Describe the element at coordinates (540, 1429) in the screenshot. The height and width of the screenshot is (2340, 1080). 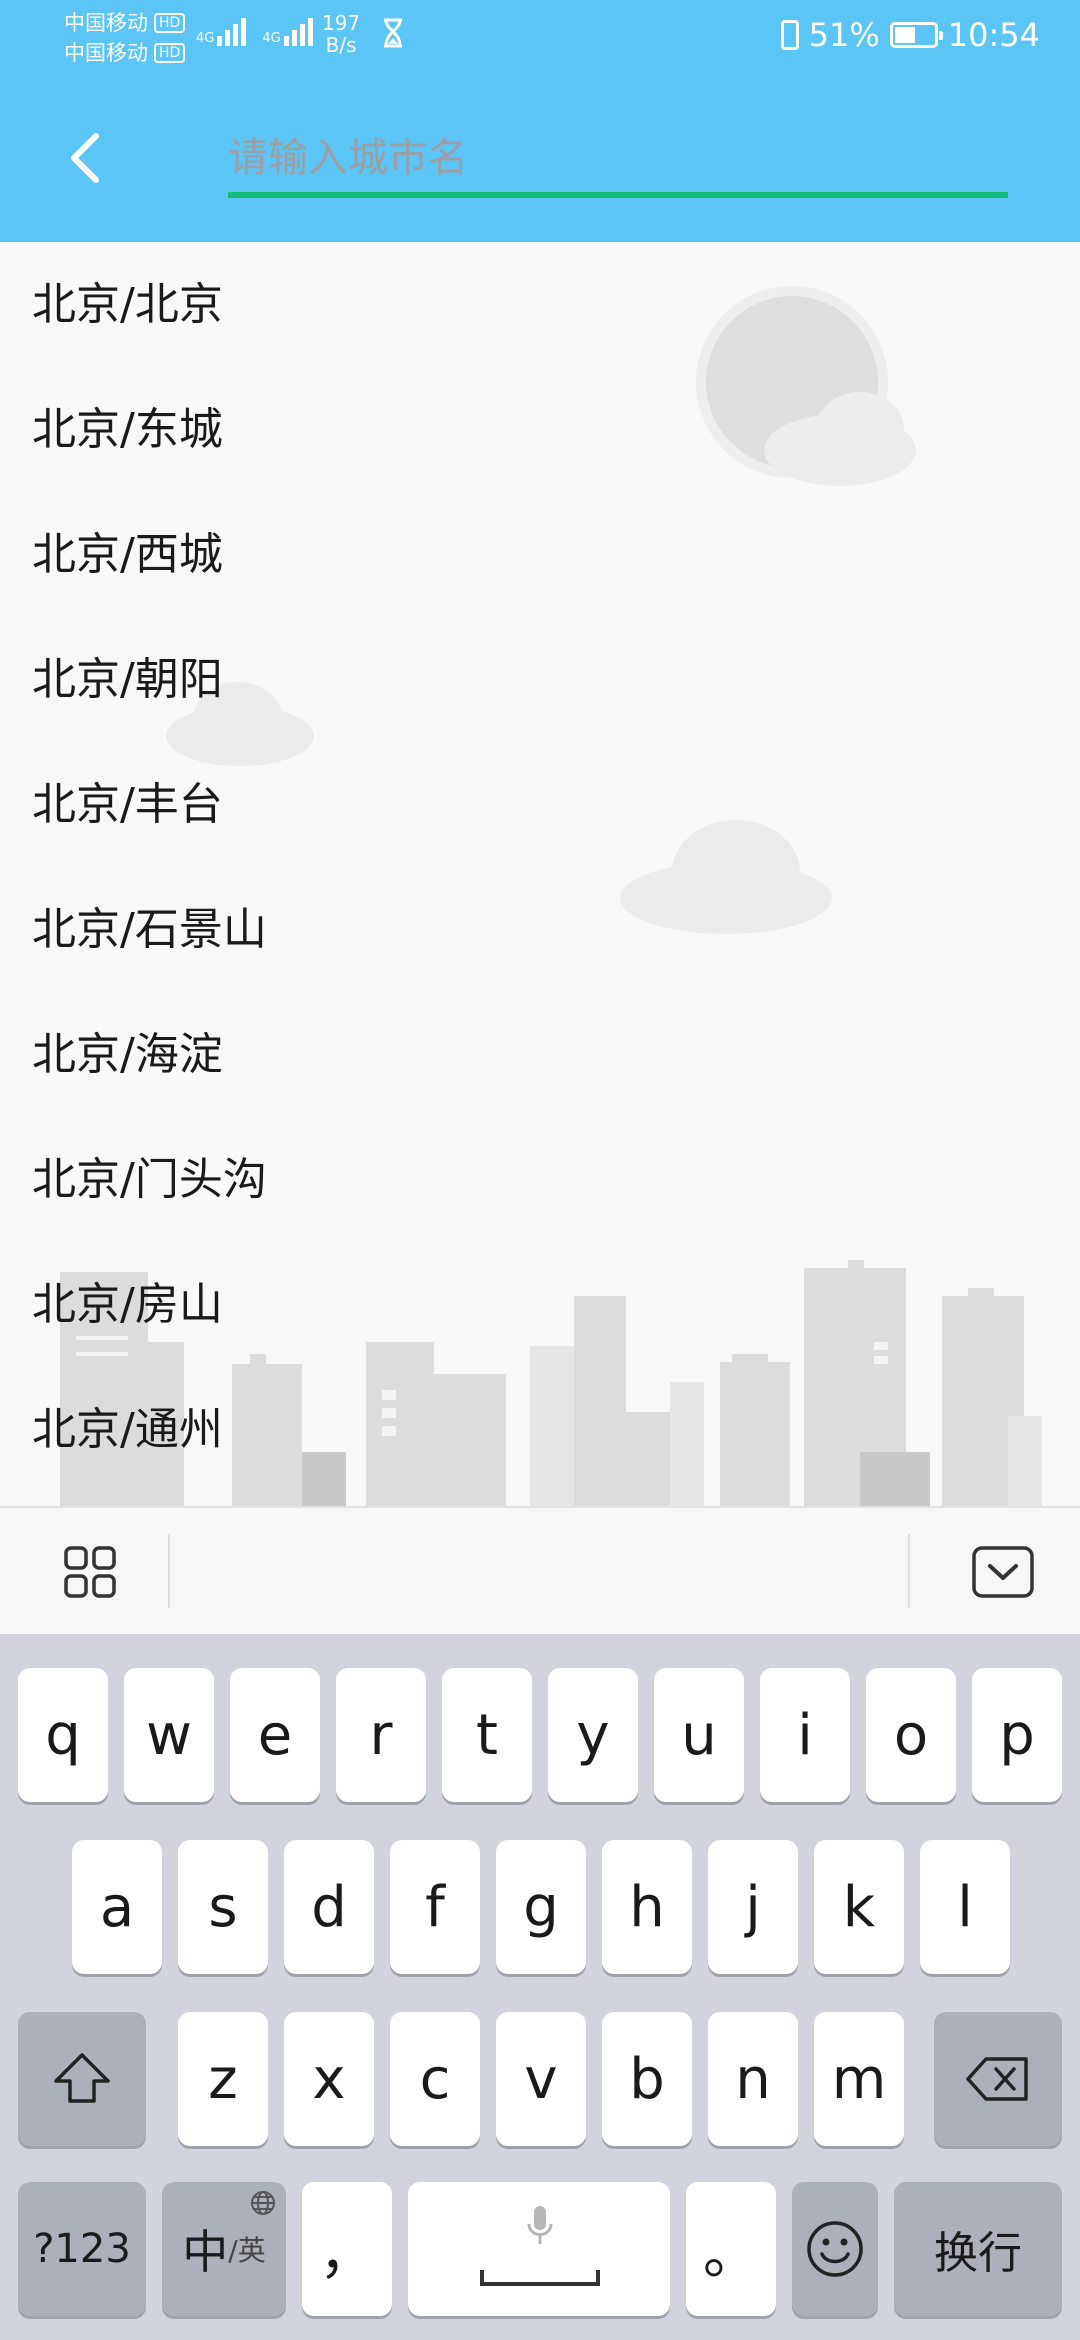
I see `city-list-item: 北京/通州` at that location.